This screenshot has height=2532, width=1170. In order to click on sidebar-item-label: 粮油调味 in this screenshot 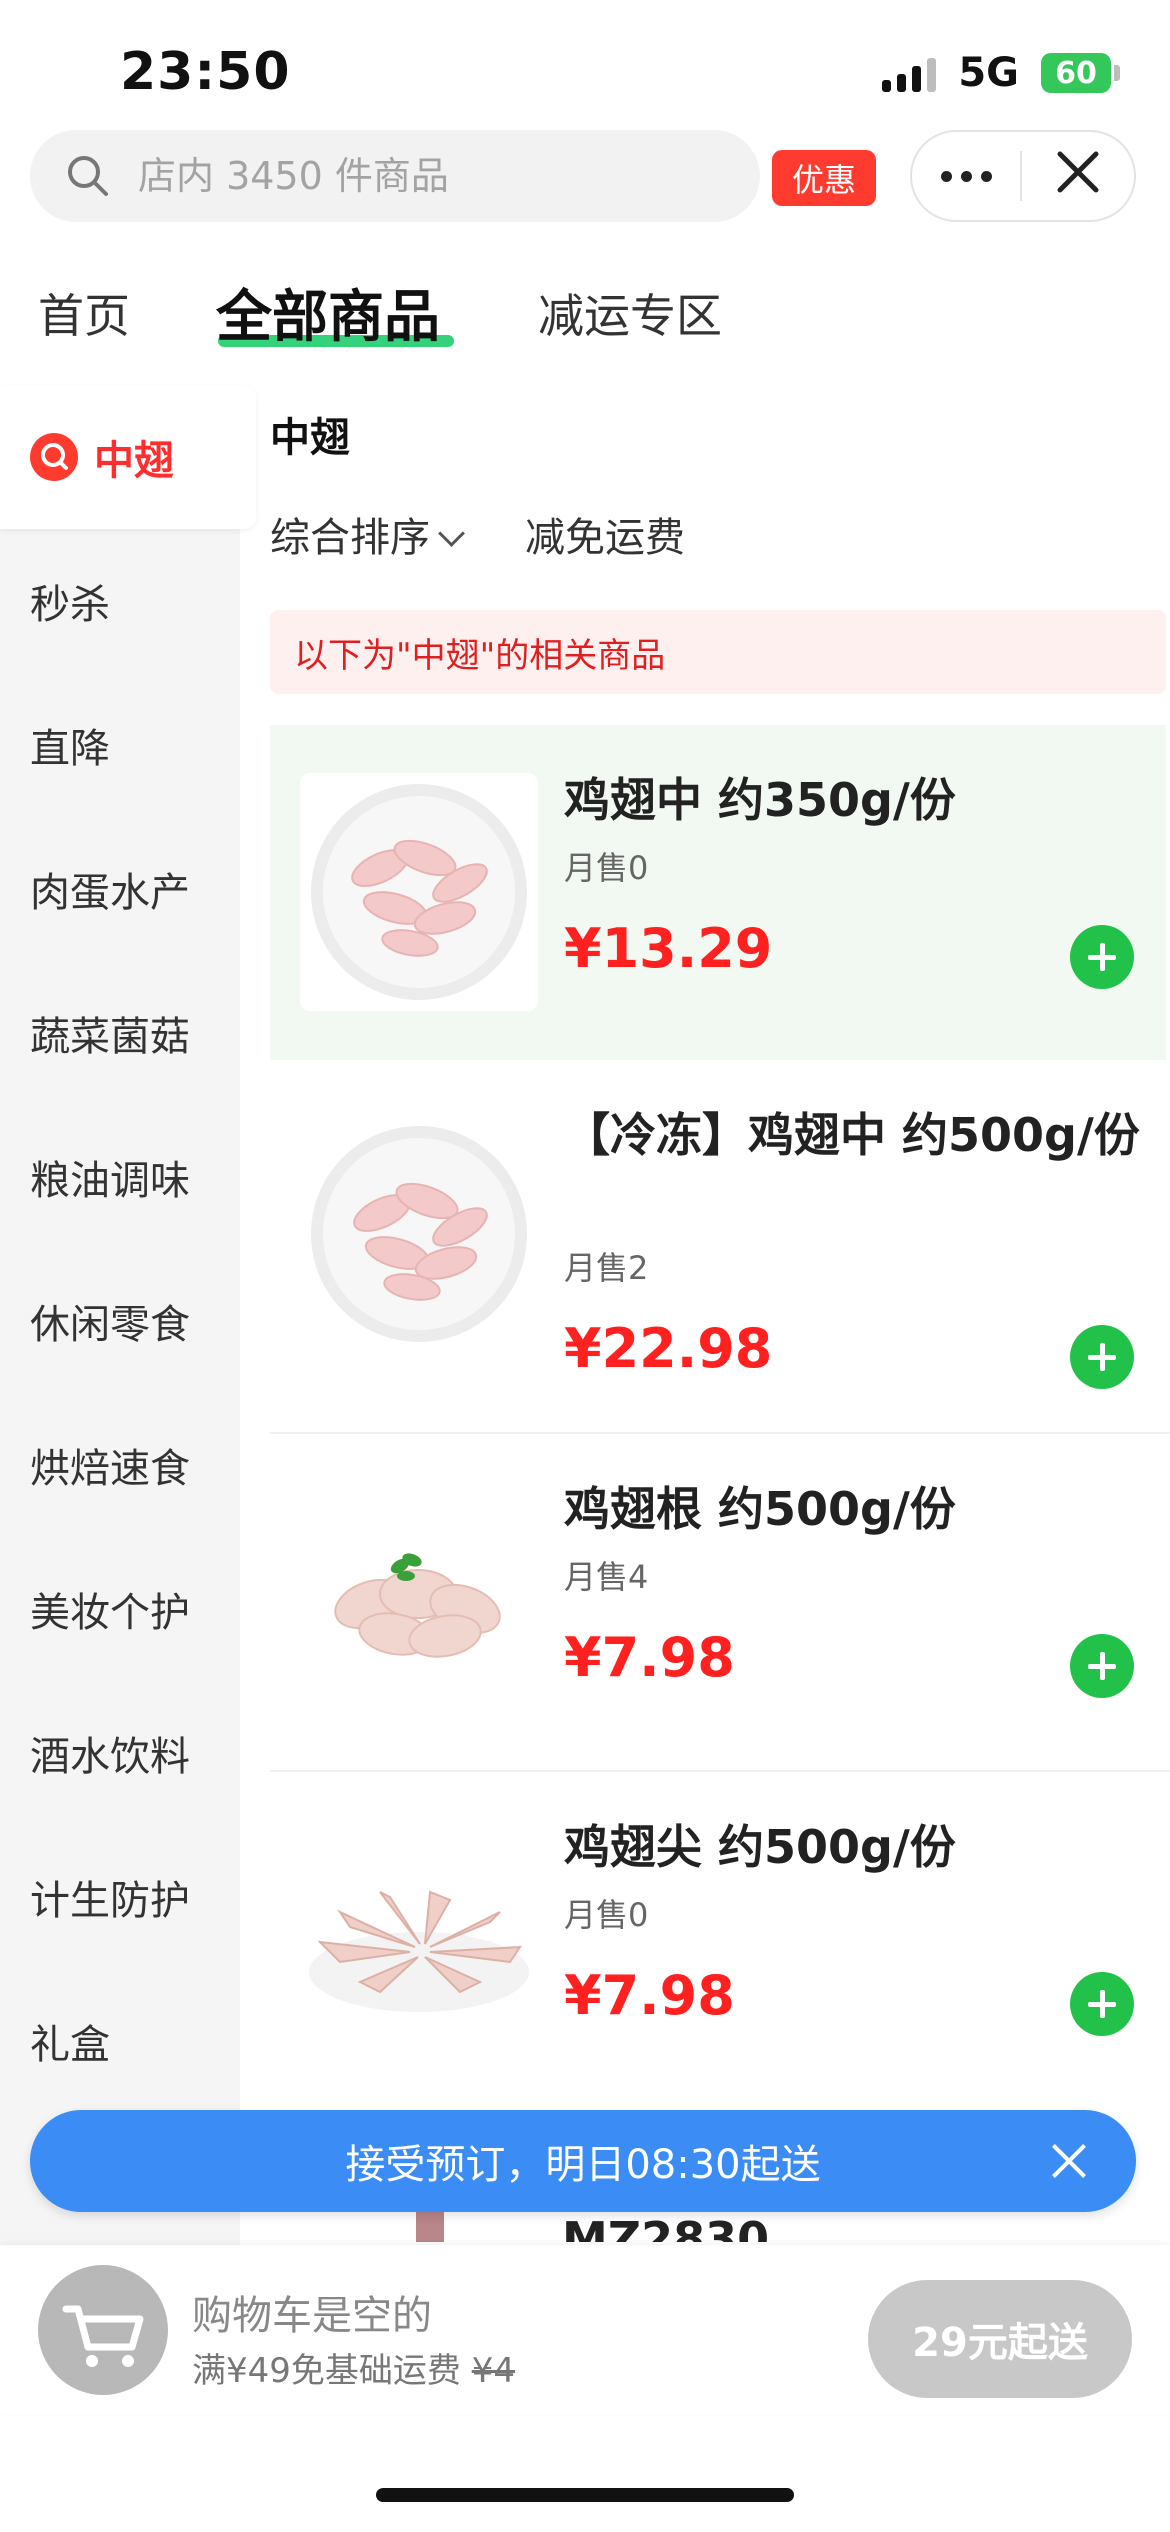, I will do `click(110, 1181)`.